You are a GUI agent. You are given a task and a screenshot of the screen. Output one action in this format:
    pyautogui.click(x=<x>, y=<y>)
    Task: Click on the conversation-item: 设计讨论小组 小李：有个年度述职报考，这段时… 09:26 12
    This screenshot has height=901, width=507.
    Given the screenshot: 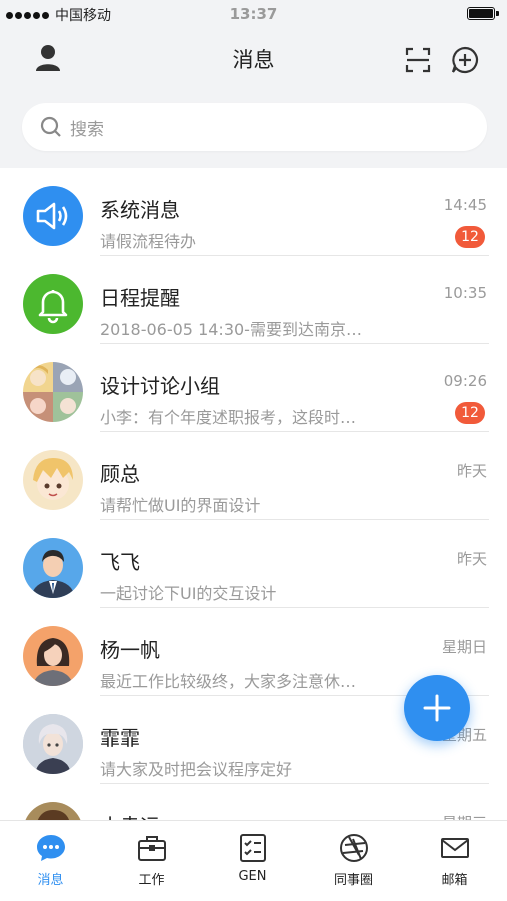 What is the action you would take?
    pyautogui.click(x=253, y=388)
    